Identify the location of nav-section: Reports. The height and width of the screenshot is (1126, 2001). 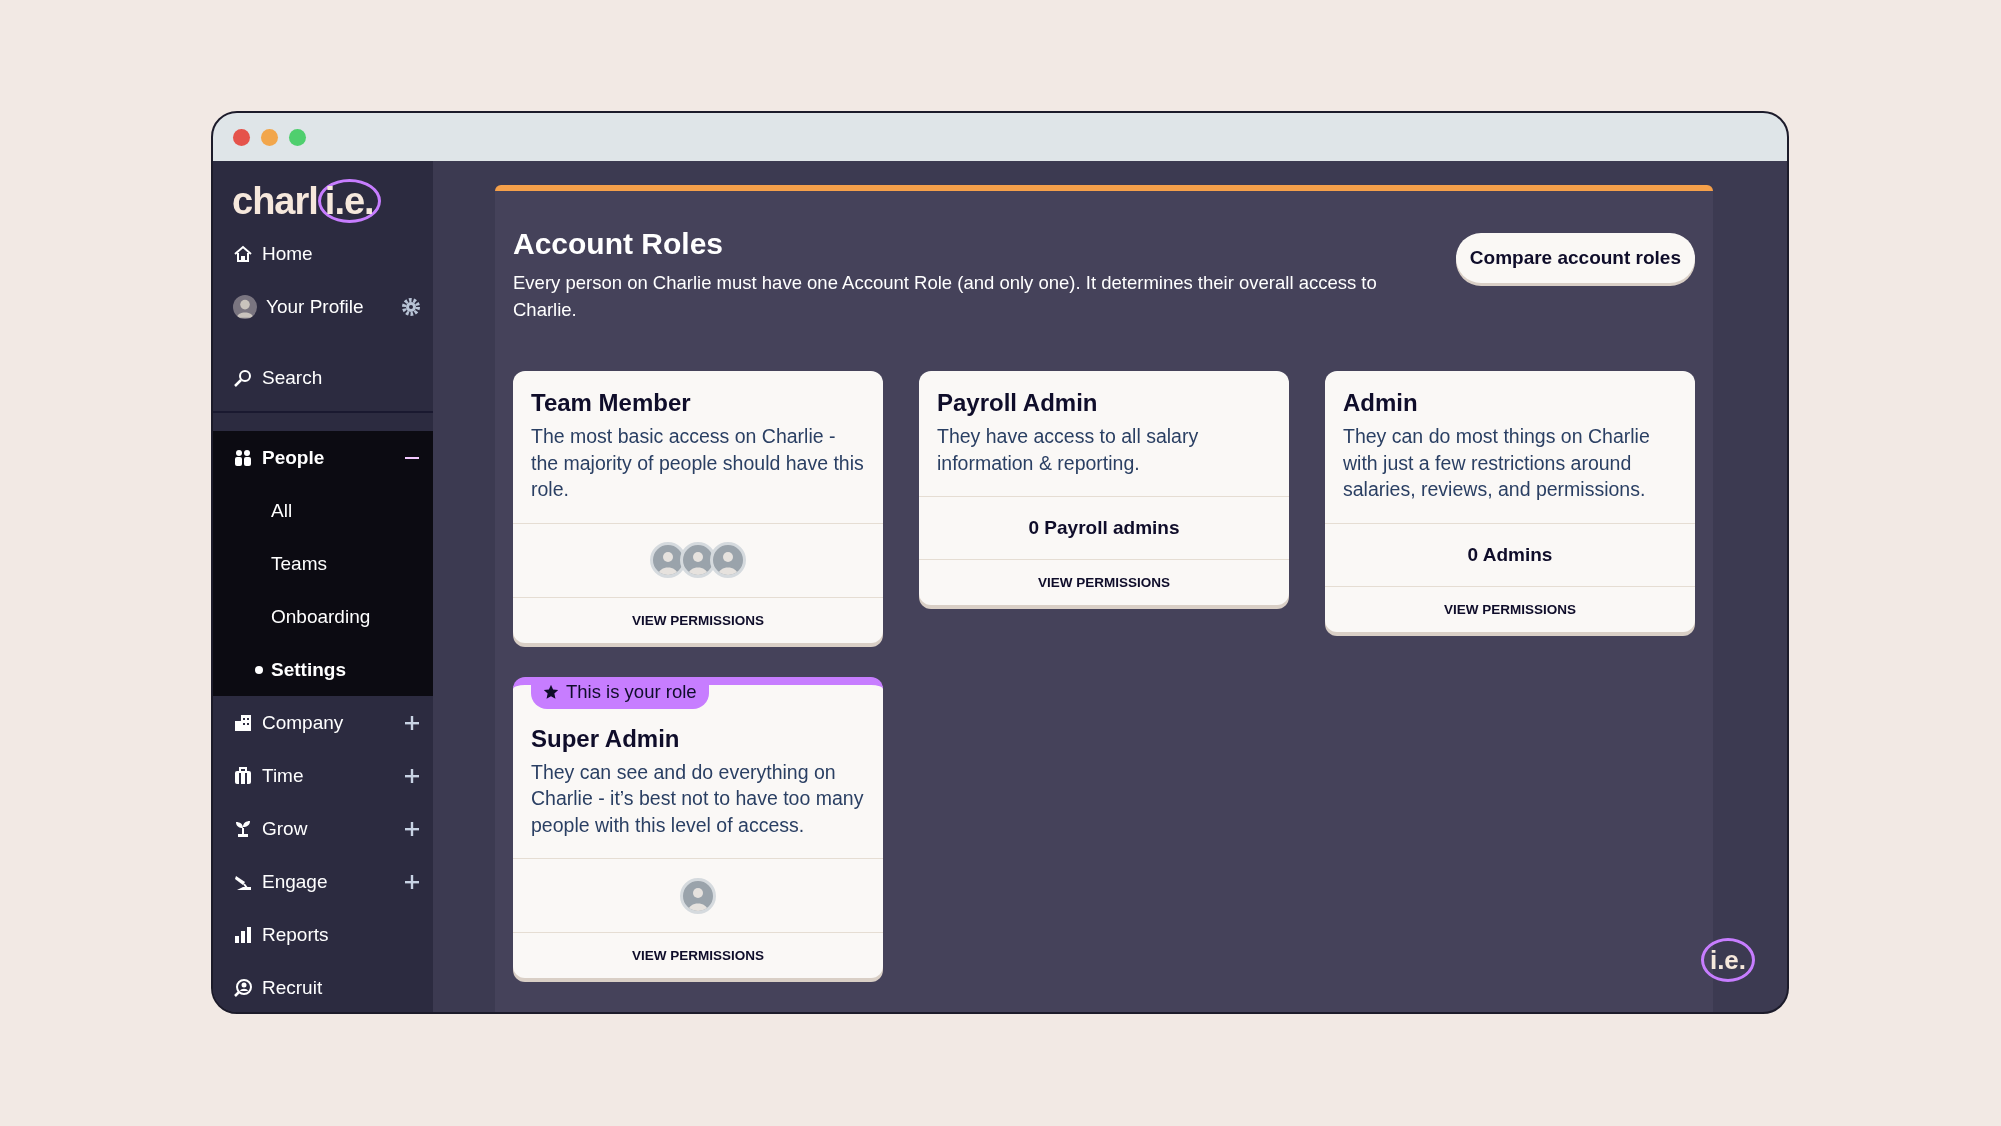
(341, 934).